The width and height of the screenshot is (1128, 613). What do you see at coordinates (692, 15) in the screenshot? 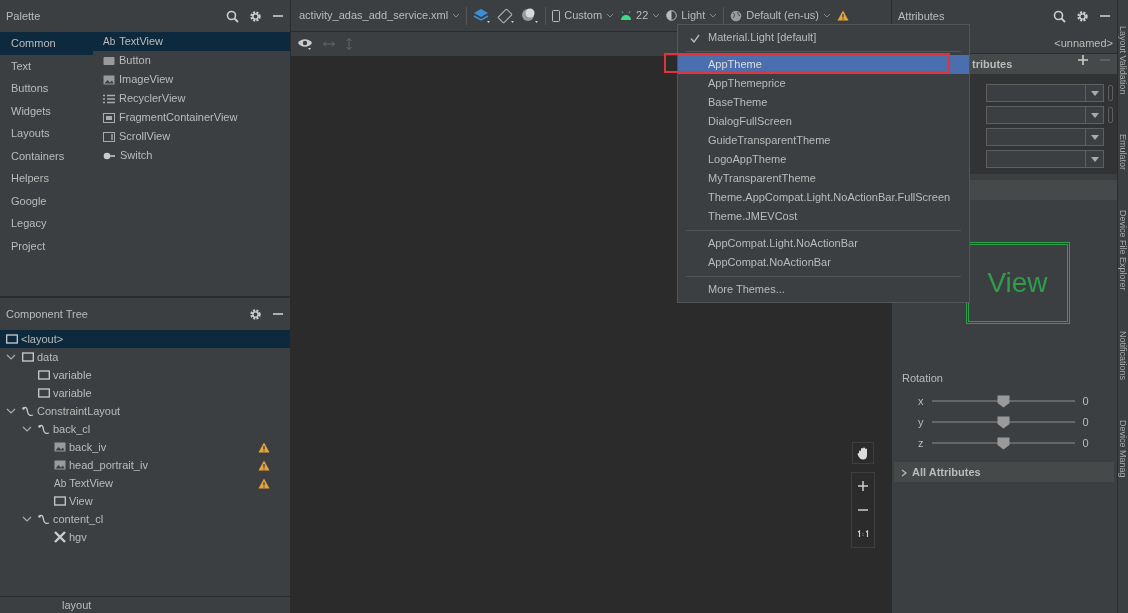
I see `theme-dropdown: Light` at bounding box center [692, 15].